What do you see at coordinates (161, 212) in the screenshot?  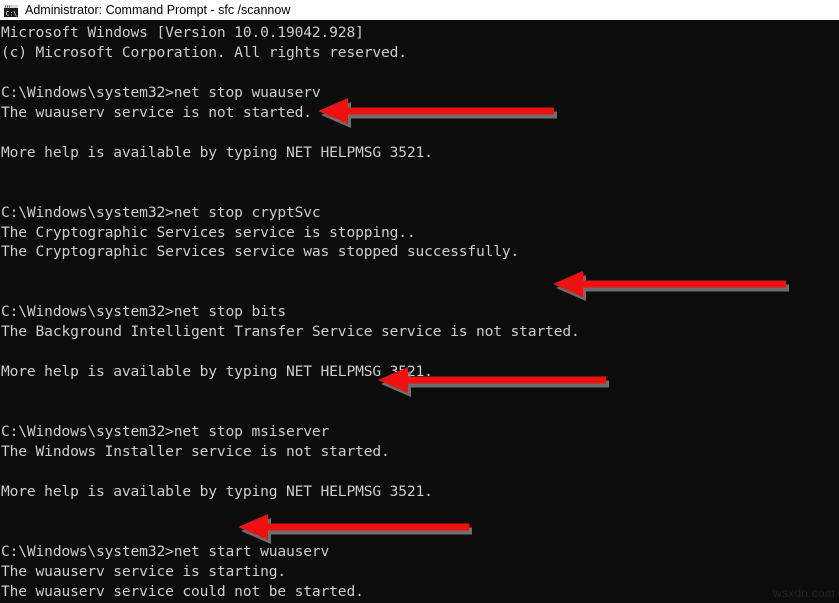 I see `console-line: C:\Windows\system32>net stop cryptSvc` at bounding box center [161, 212].